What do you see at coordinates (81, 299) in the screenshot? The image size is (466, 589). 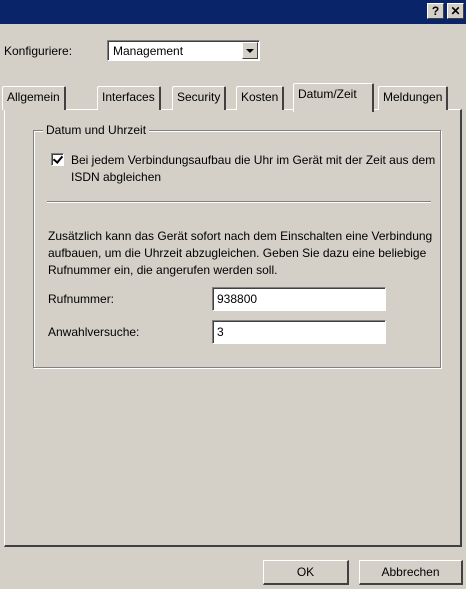 I see `rufnummer-label: Rufnummer:` at bounding box center [81, 299].